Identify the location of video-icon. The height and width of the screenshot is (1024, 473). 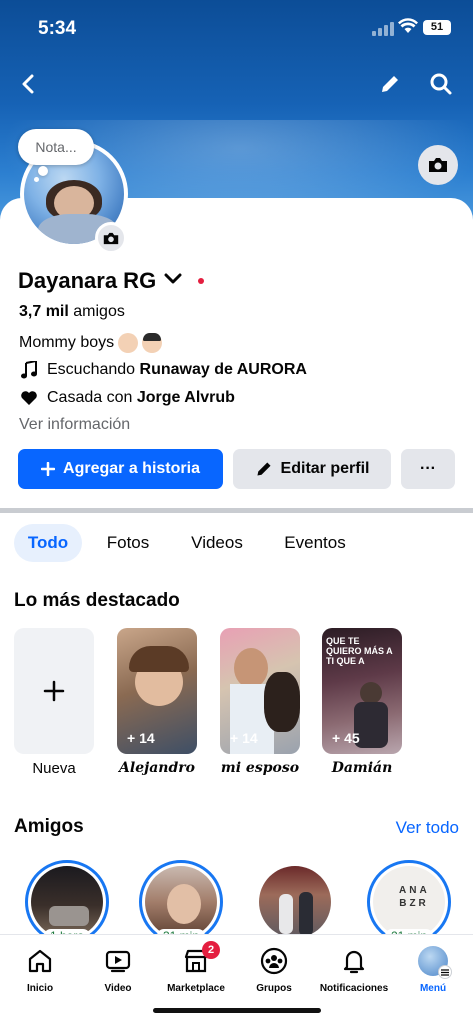
(118, 961).